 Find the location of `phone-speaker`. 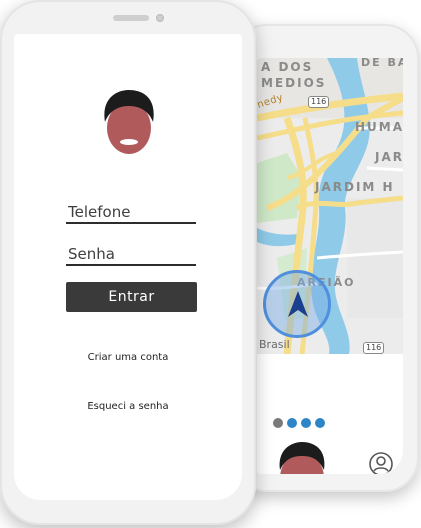

phone-speaker is located at coordinates (131, 18).